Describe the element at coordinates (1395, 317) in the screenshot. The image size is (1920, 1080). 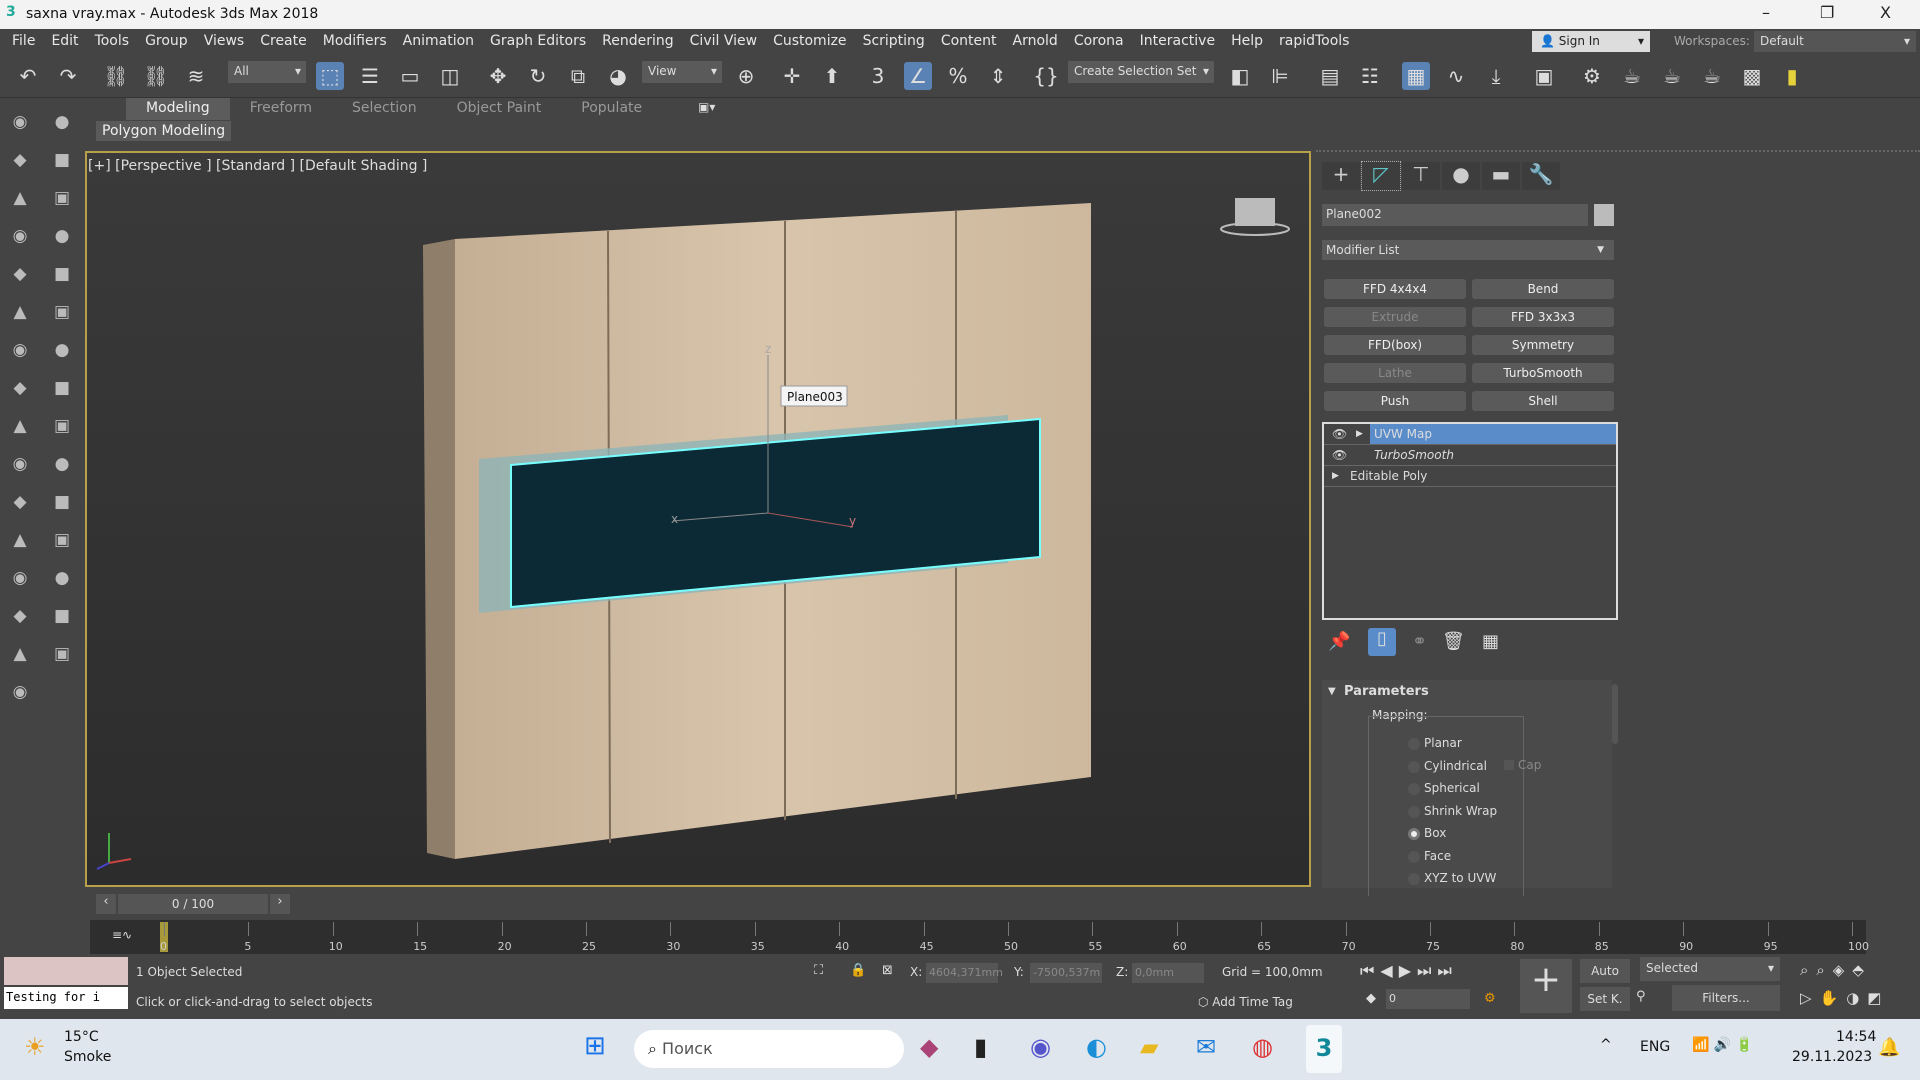
I see `modifier-button-extrude: Extrude` at that location.